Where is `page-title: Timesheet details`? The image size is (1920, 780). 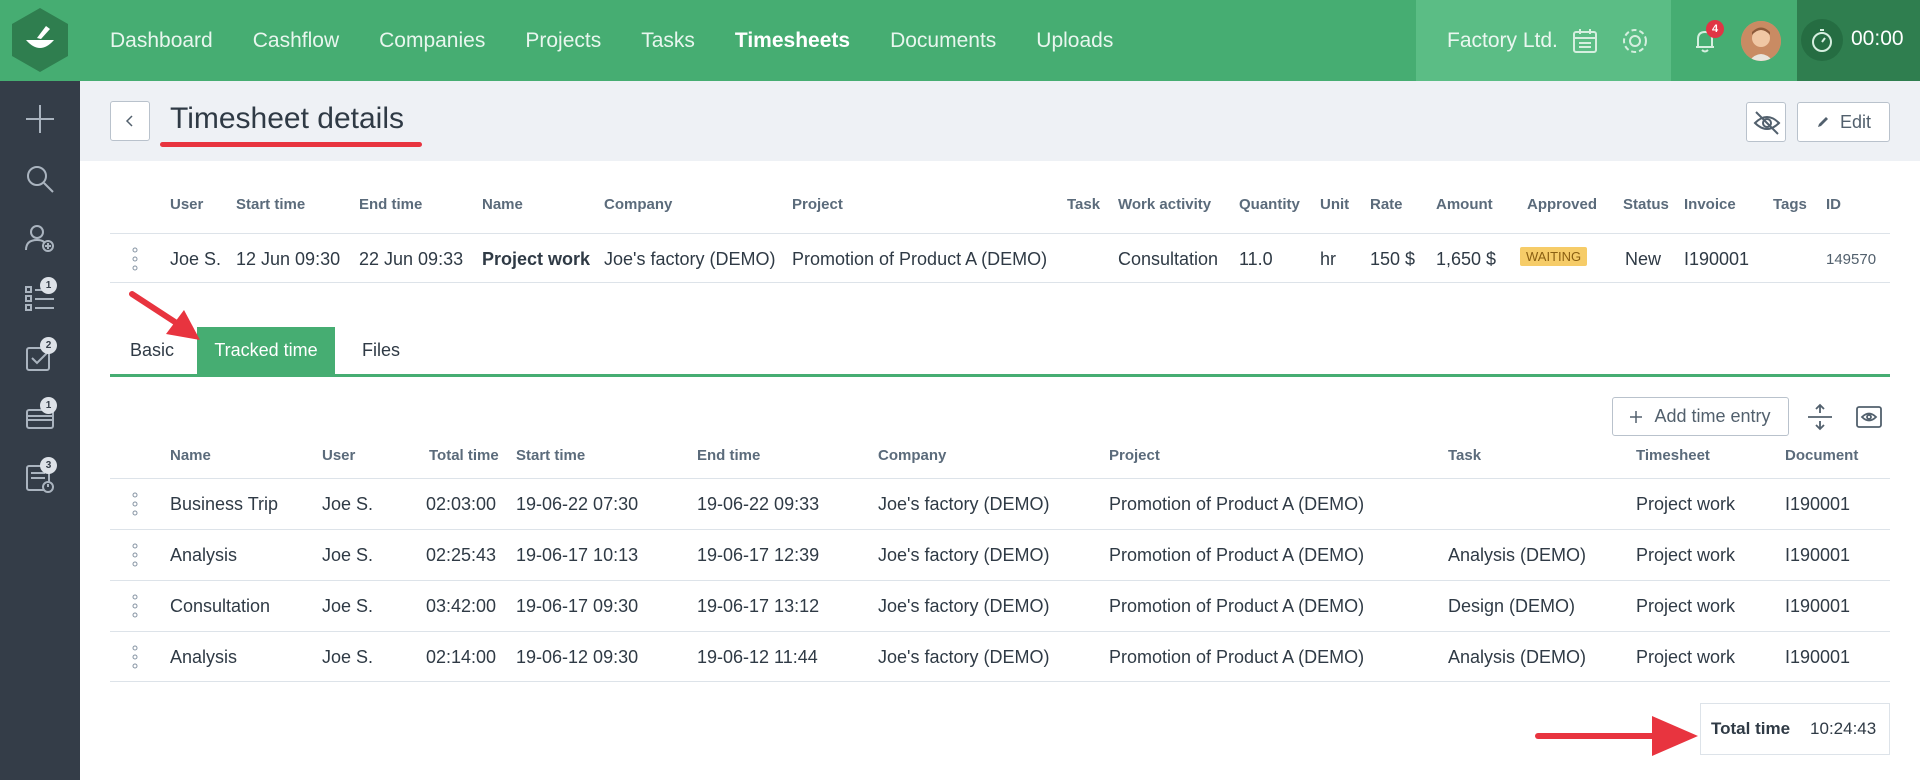 page-title: Timesheet details is located at coordinates (287, 118).